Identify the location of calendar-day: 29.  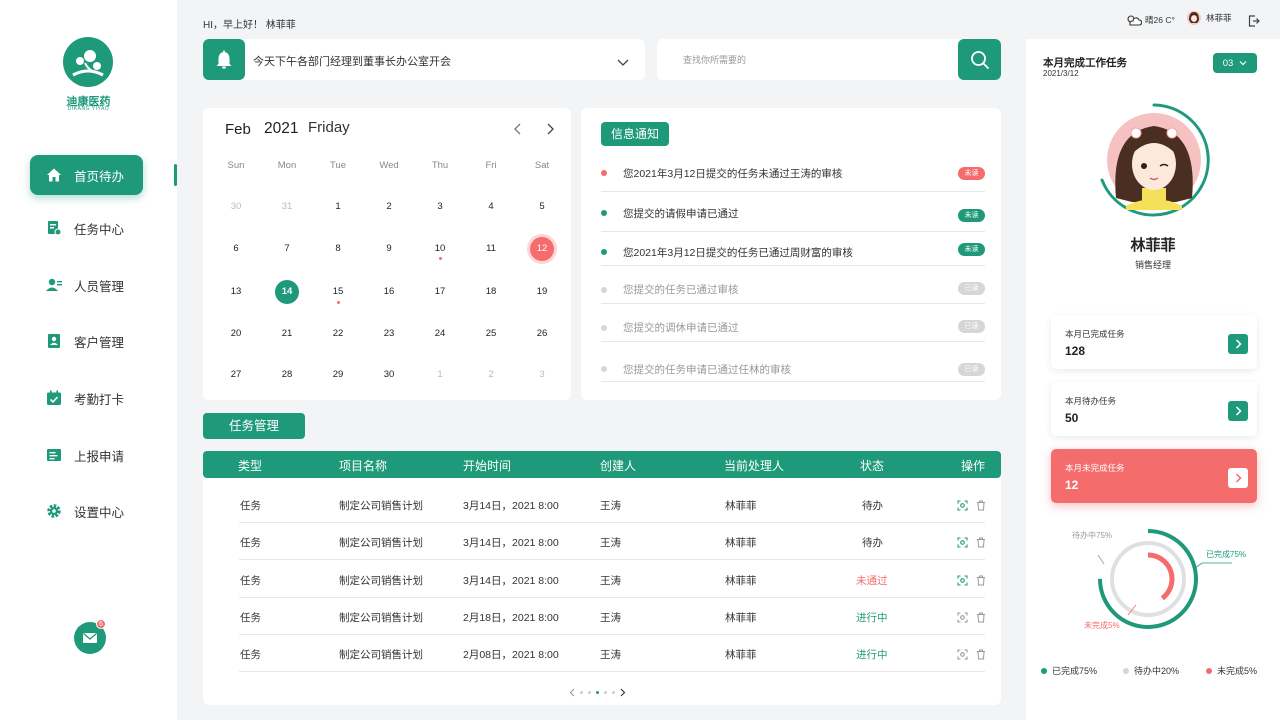
(338, 375).